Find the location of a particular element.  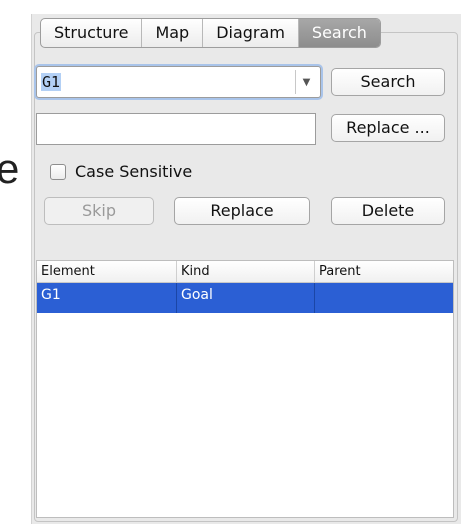

table-header: Element Kind Parent is located at coordinates (245, 272).